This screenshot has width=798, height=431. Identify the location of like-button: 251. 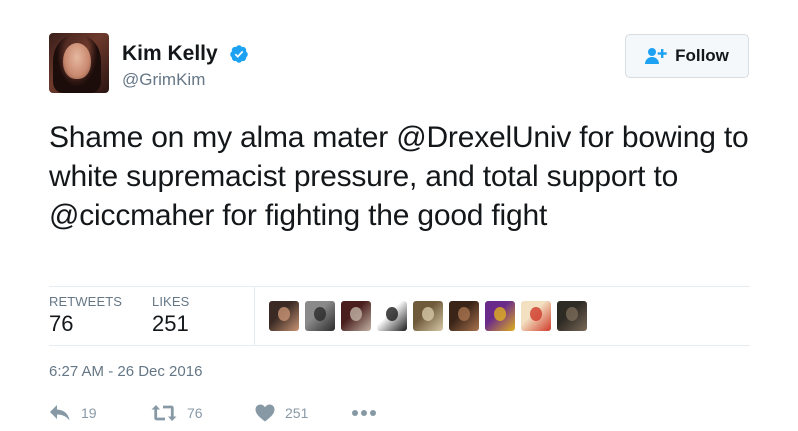
(303, 413).